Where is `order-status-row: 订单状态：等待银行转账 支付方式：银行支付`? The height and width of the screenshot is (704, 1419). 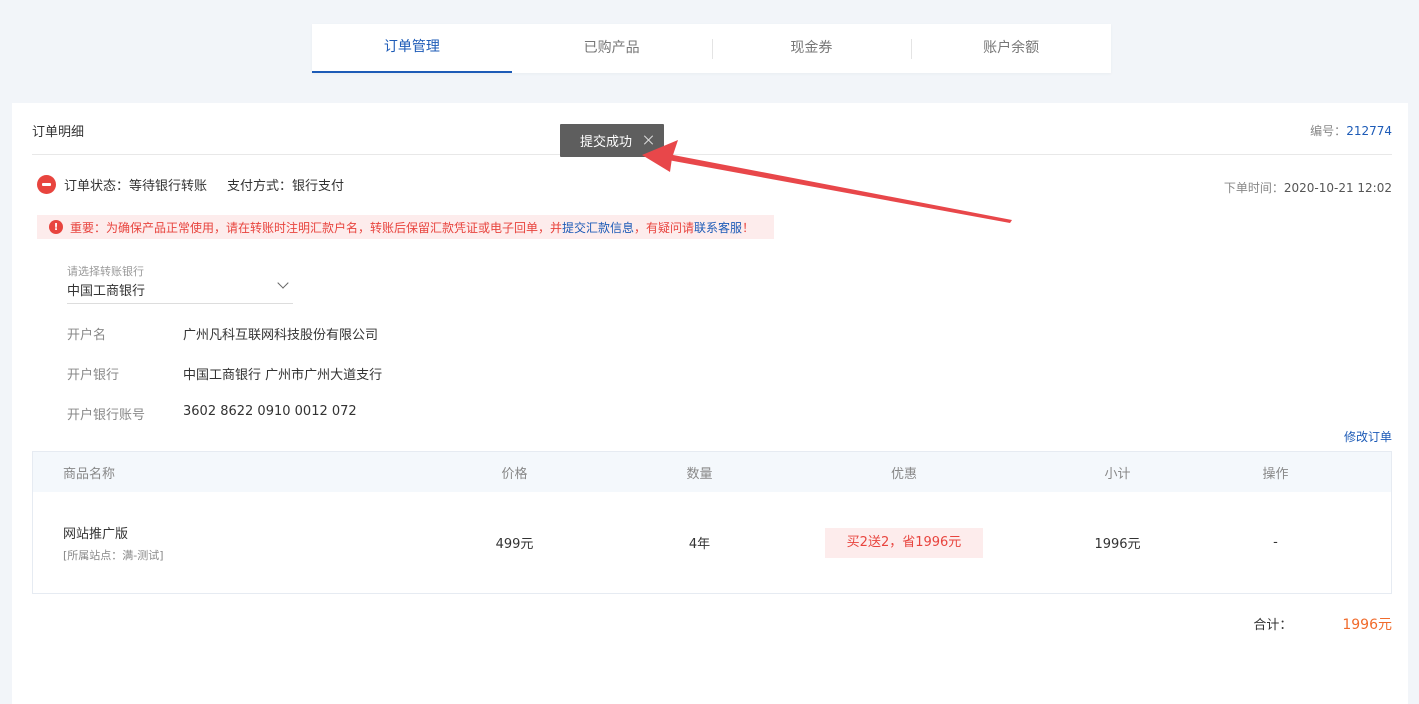
order-status-row: 订单状态：等待银行转账 支付方式：银行支付 is located at coordinates (190, 184).